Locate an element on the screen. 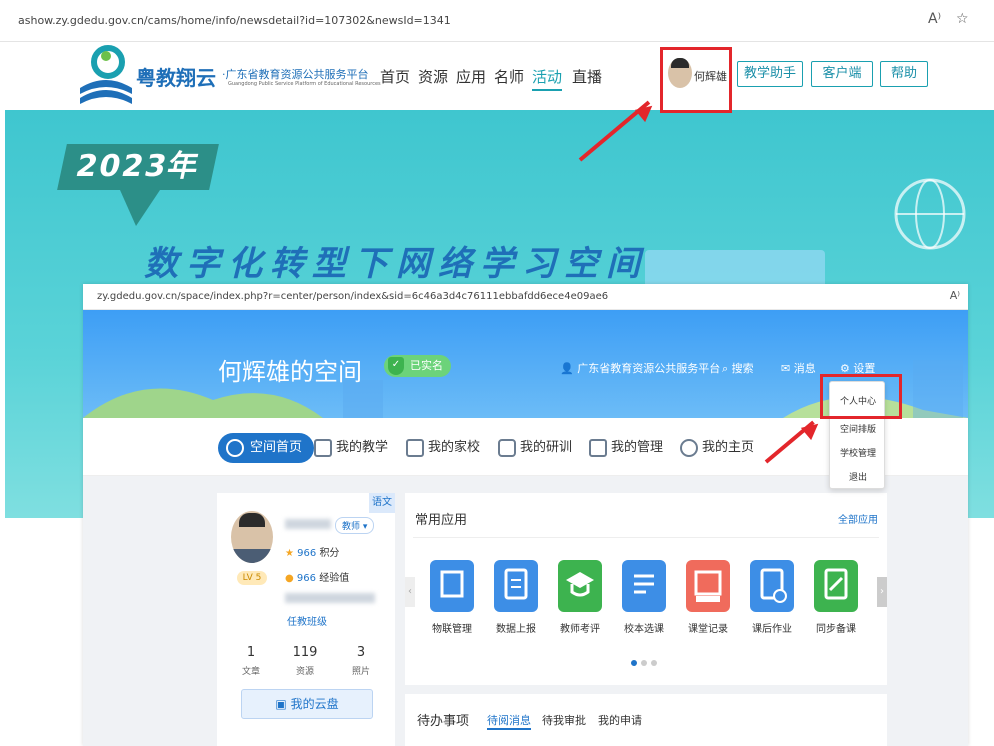 The image size is (994, 746). todo-tab-requests: 我的申请 is located at coordinates (620, 720).